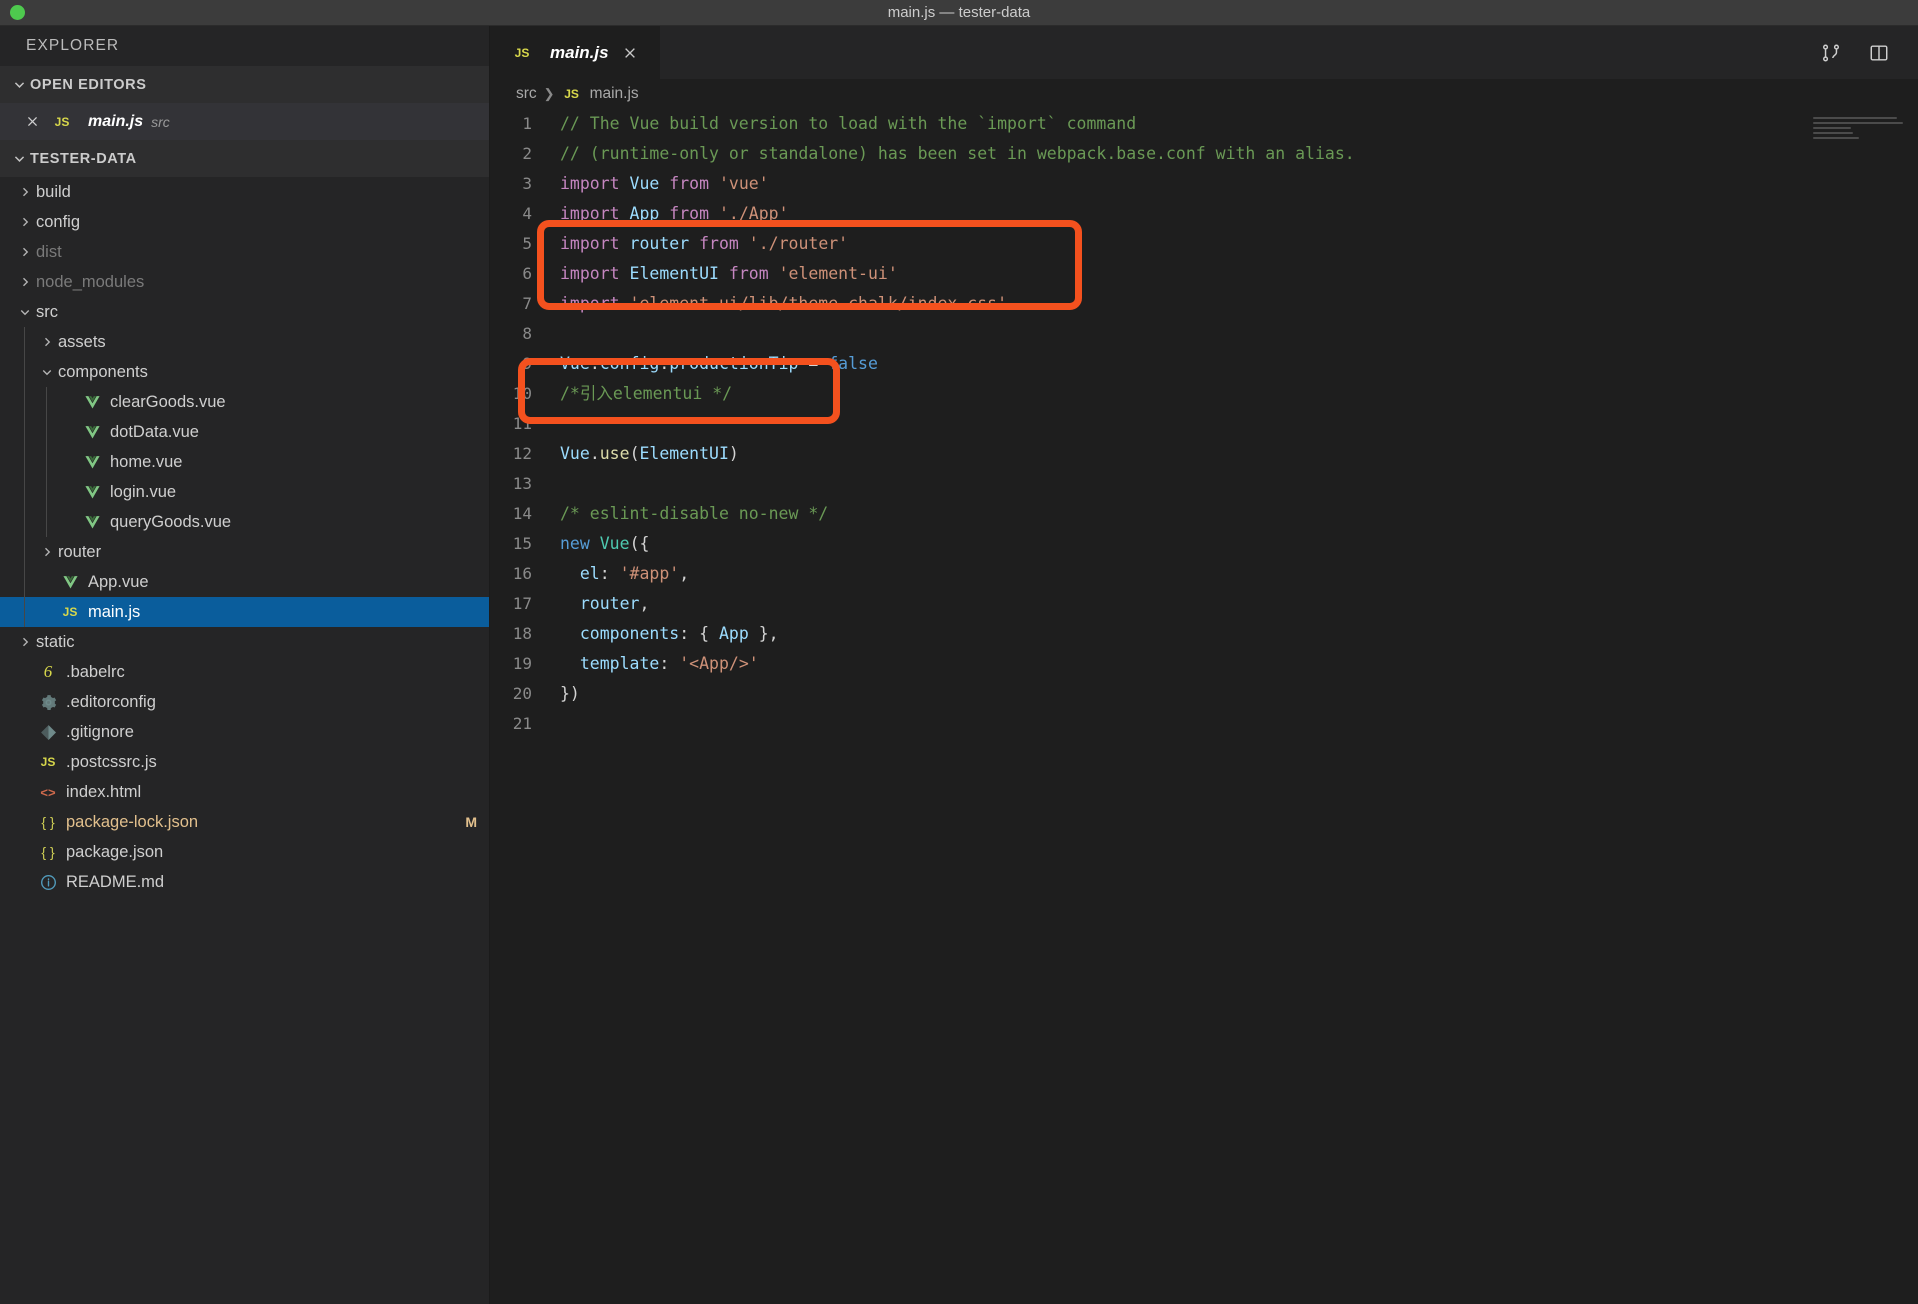 This screenshot has height=1304, width=1918. Describe the element at coordinates (719, 363) in the screenshot. I see `line-content: Vue.config.productionTip = false` at that location.